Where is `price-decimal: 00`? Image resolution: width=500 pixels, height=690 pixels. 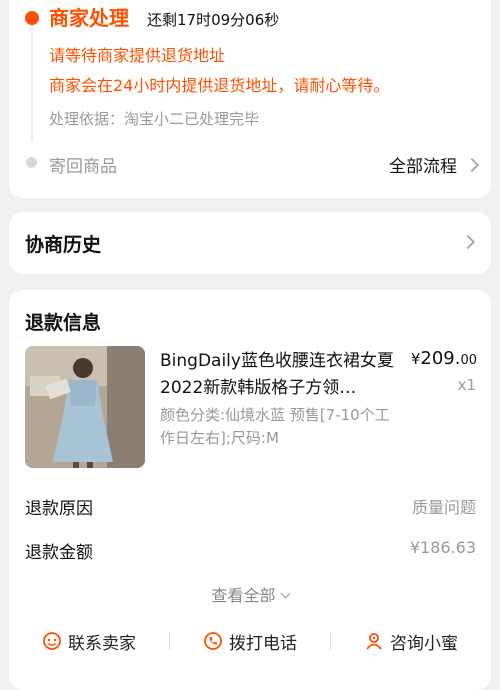
price-decimal: 00 is located at coordinates (468, 360).